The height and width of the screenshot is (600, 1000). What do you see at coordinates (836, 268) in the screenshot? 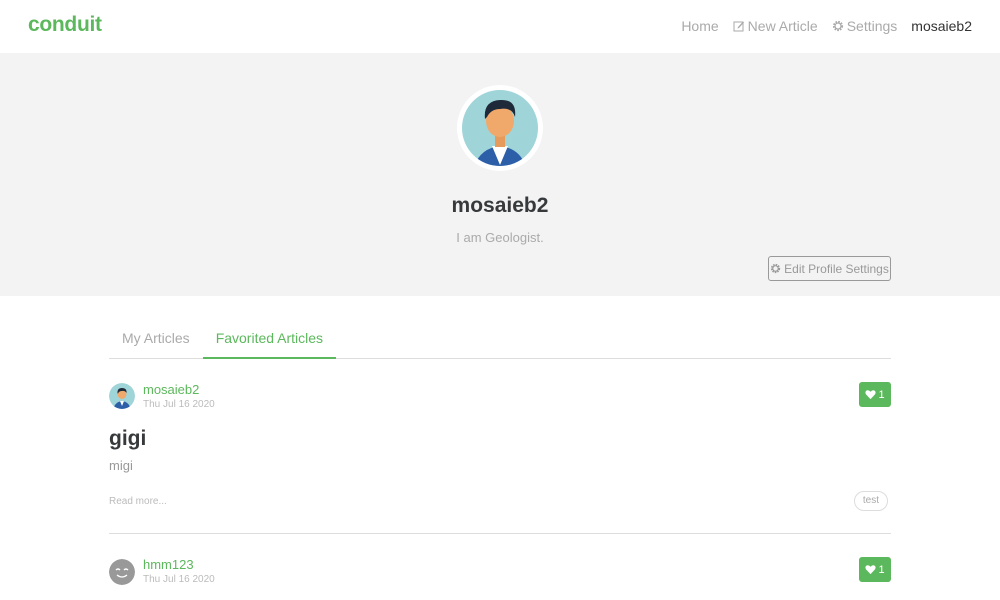
I see `edit-profile-settings-label: Edit Profile Settings` at bounding box center [836, 268].